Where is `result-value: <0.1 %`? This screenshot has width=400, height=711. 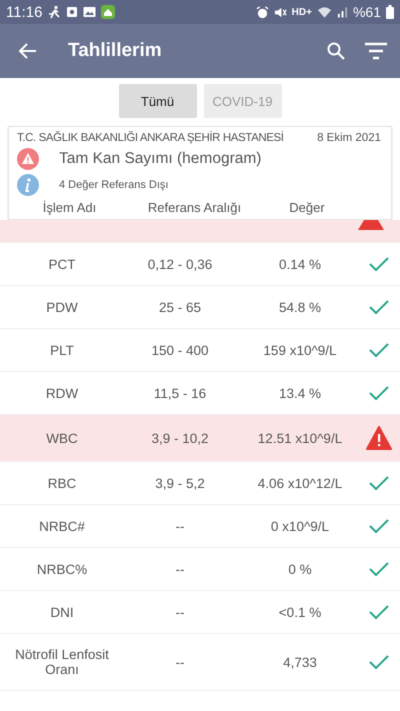
result-value: <0.1 % is located at coordinates (300, 612).